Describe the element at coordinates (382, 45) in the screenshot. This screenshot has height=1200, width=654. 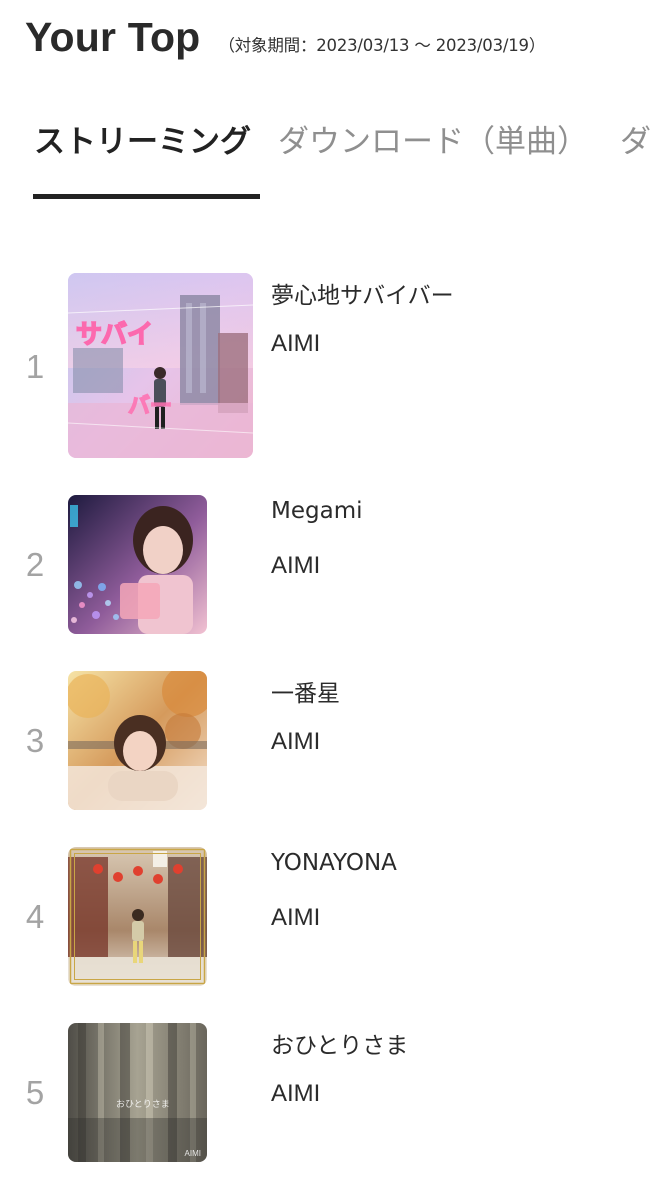
I see `period-label: （対象期間：2023/03/13 〜 2023/03/19）` at that location.